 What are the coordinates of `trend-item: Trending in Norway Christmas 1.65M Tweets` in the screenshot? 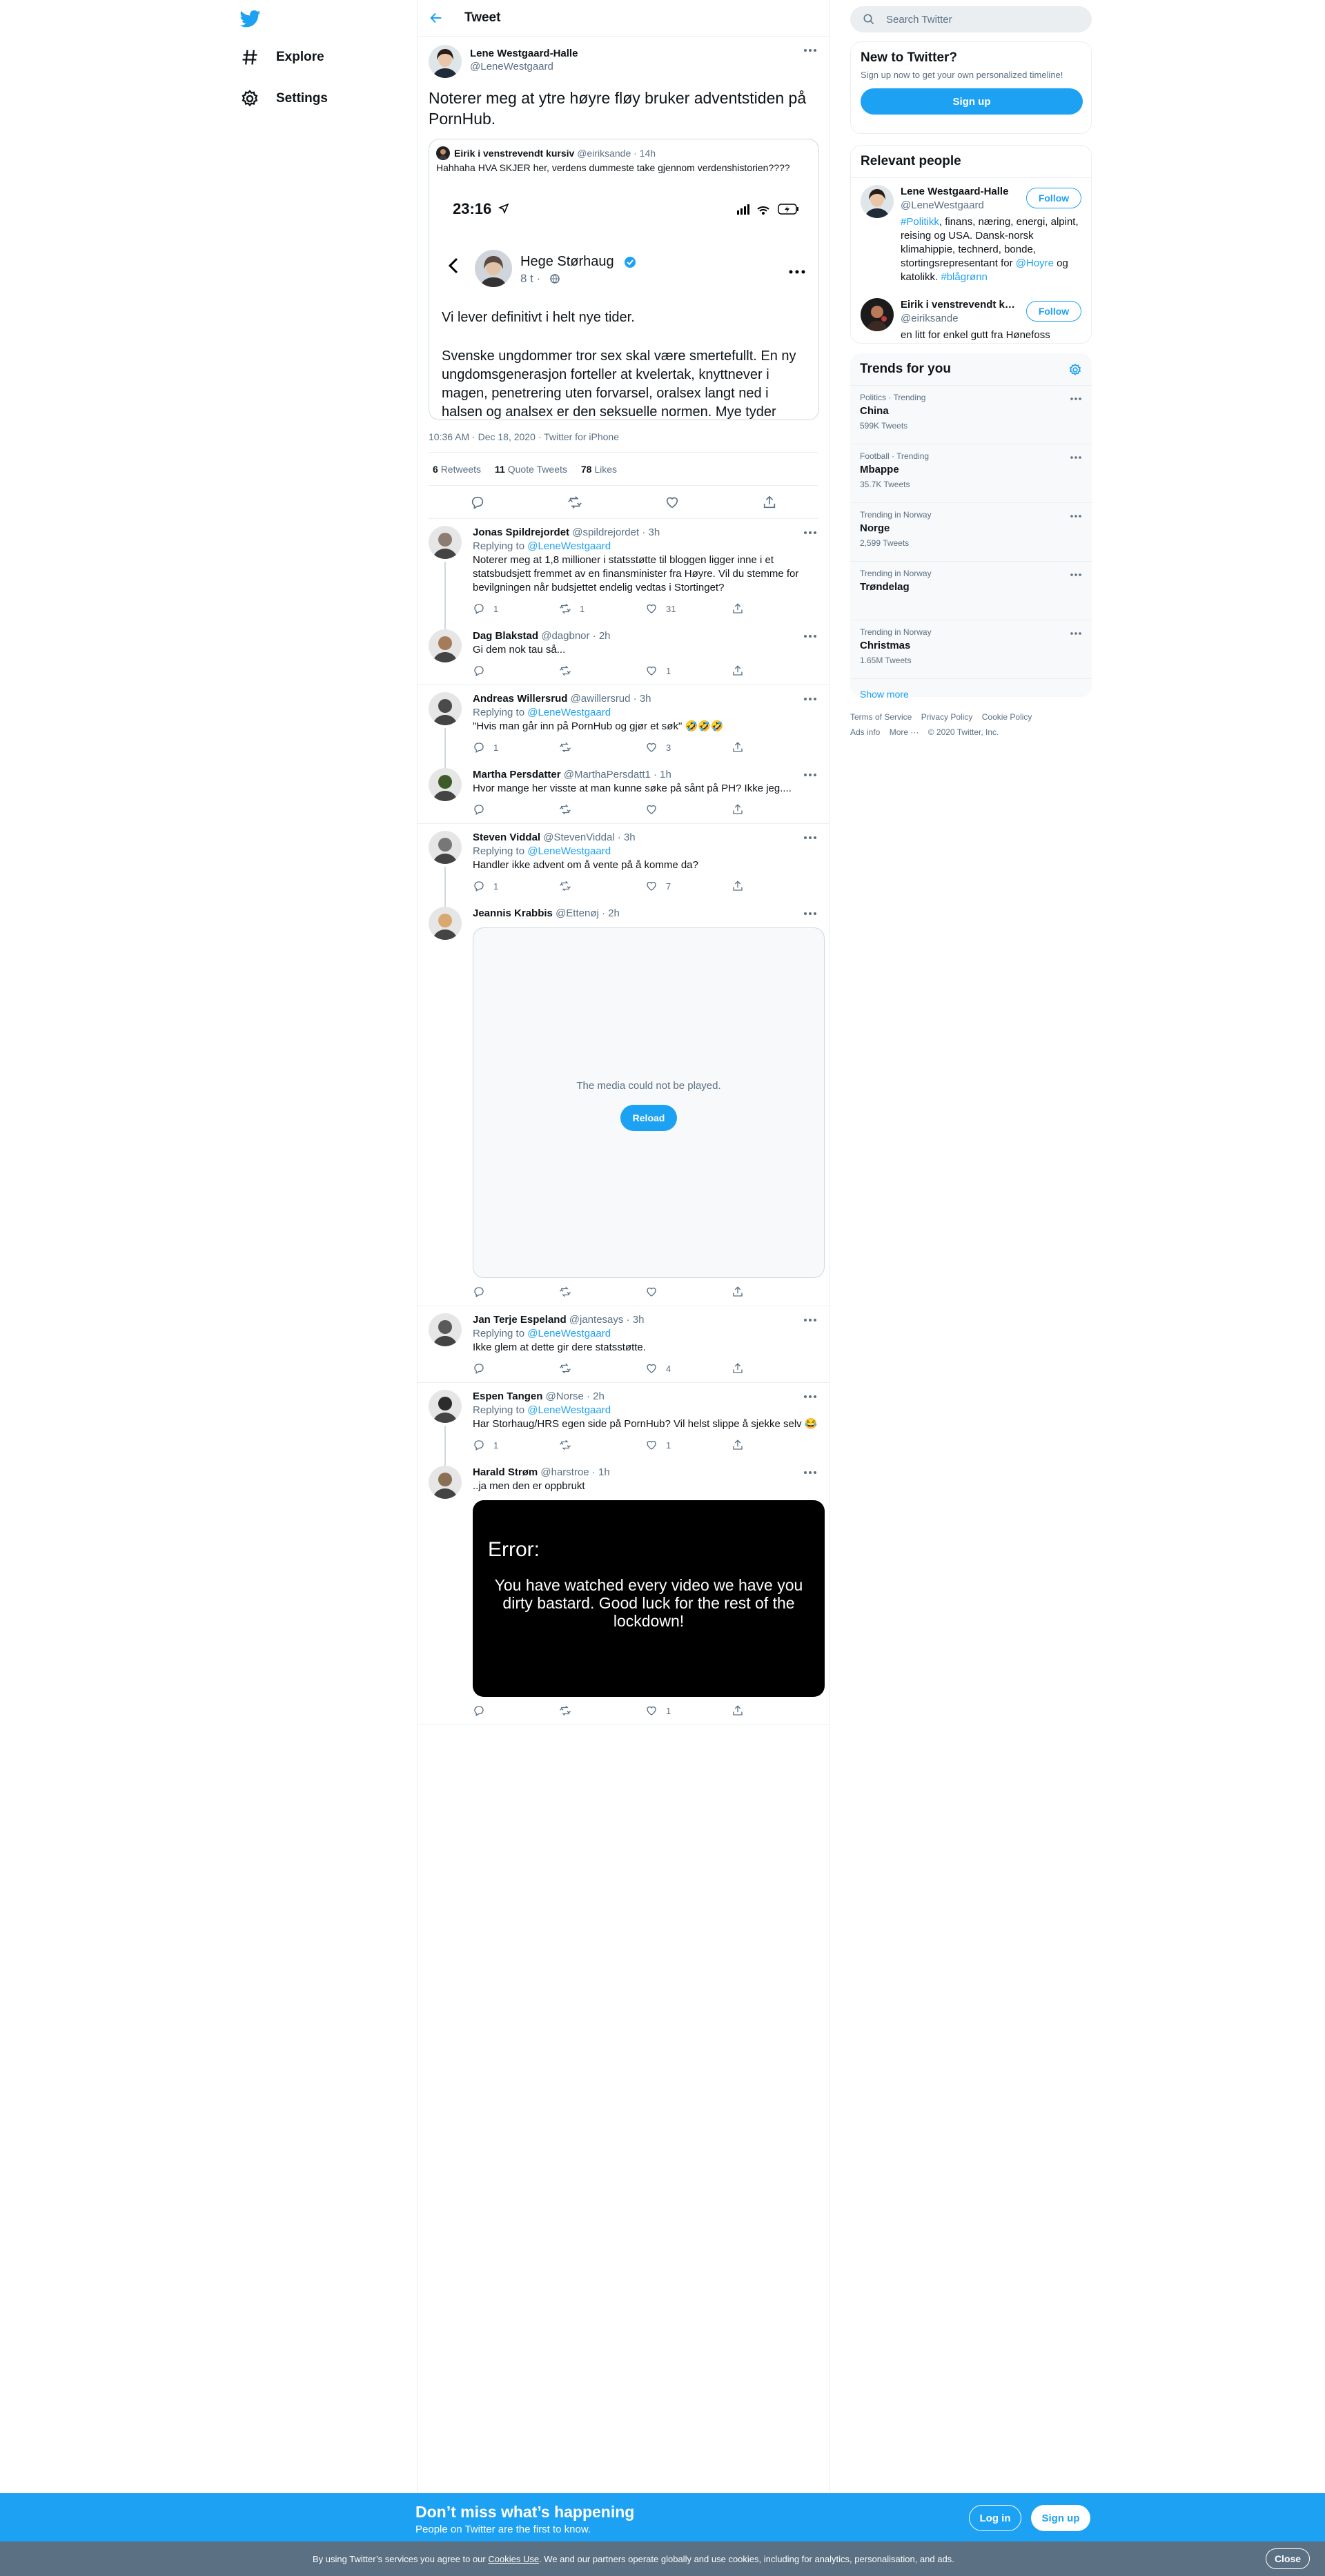 It's located at (971, 649).